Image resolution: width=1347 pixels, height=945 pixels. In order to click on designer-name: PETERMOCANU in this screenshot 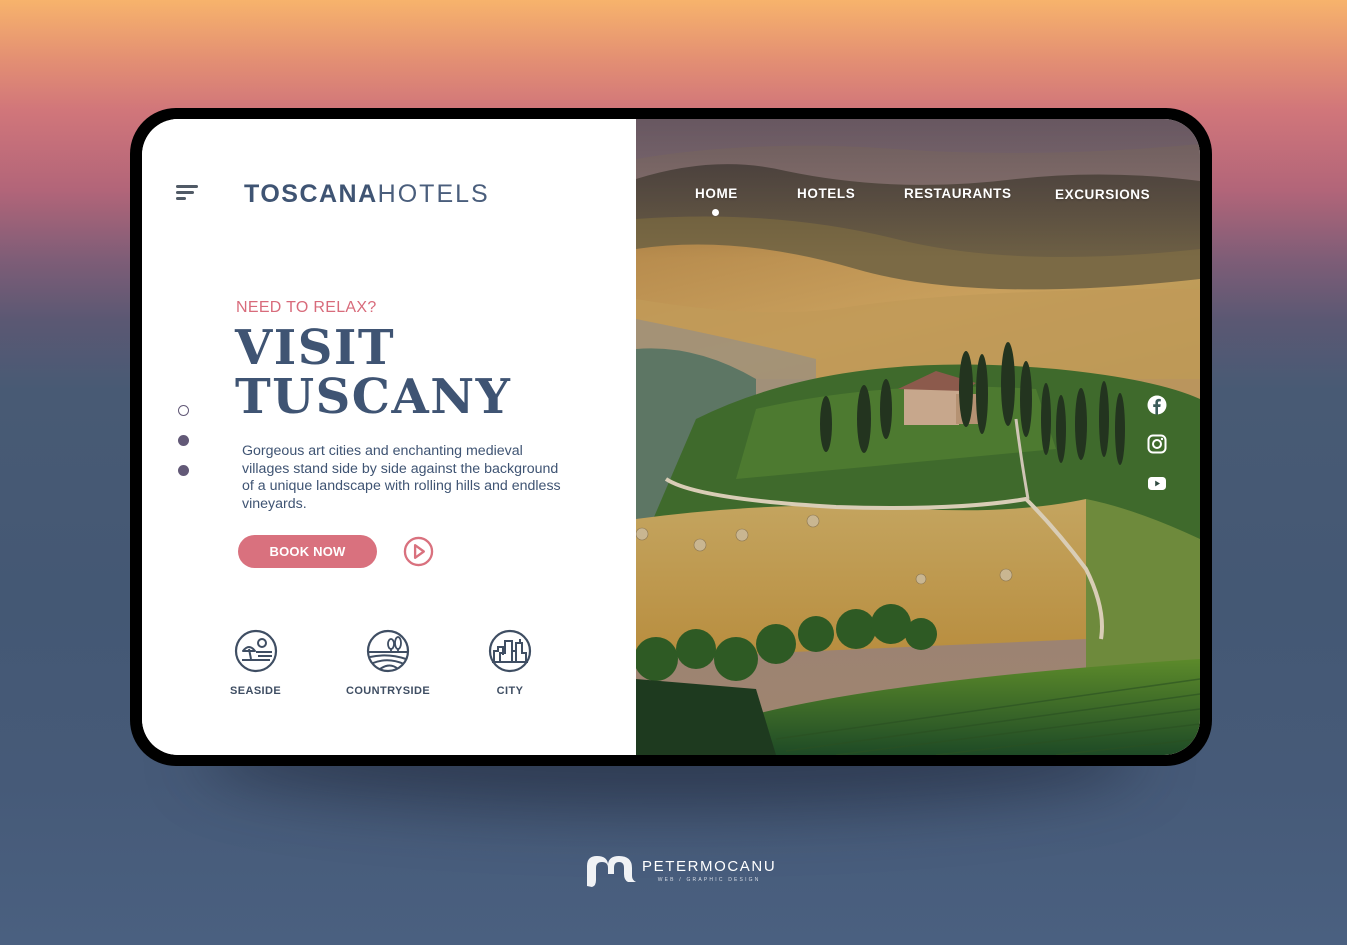, I will do `click(709, 866)`.